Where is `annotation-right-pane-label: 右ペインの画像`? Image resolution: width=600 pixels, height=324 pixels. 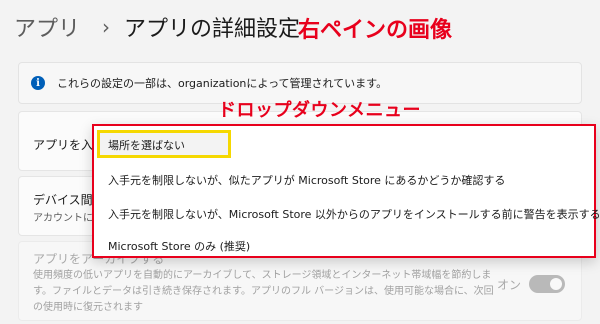 annotation-right-pane-label: 右ペインの画像 is located at coordinates (375, 30).